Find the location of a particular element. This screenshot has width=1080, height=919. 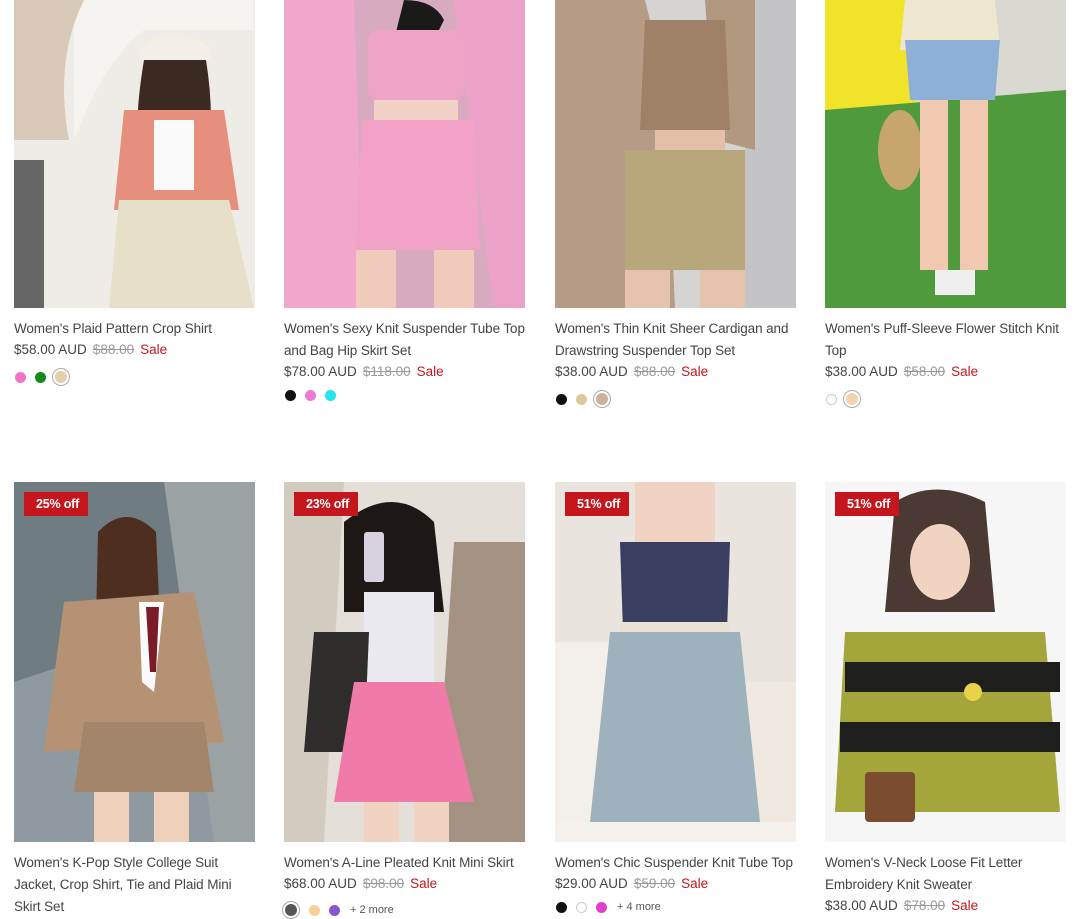

product-title: Women's Chic Suspender Knit Tube Top is located at coordinates (677, 863).